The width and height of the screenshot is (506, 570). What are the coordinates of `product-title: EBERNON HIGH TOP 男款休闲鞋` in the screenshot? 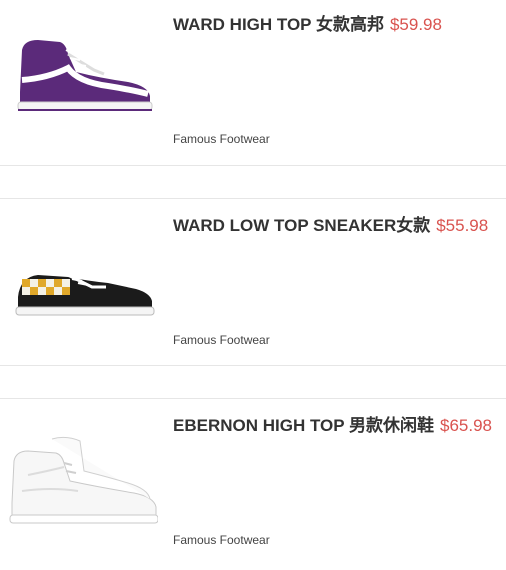 It's located at (303, 425).